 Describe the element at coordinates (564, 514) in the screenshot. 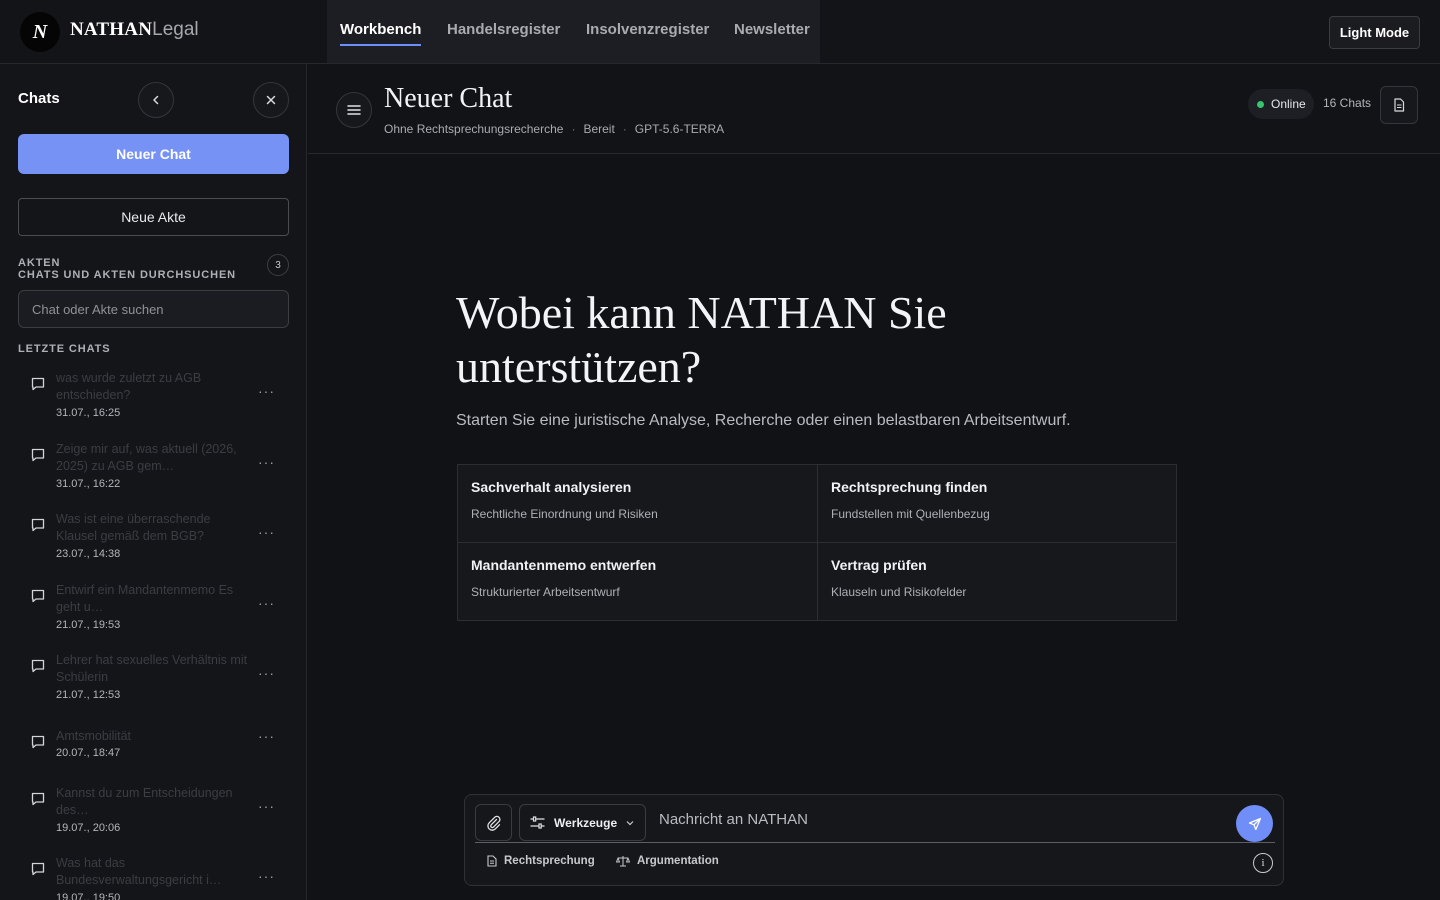

I see `card-subtitle: Rechtliche Einordnung und Risiken` at that location.